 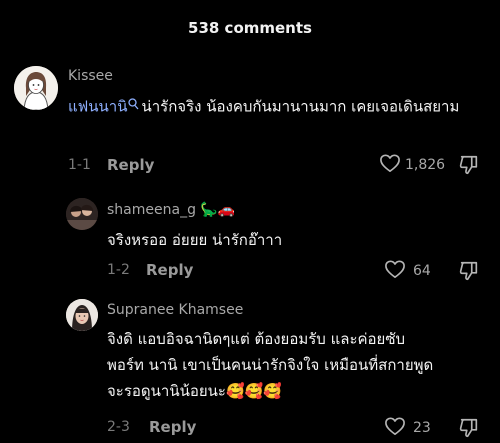 I want to click on comment-date: 1-1, so click(x=79, y=165).